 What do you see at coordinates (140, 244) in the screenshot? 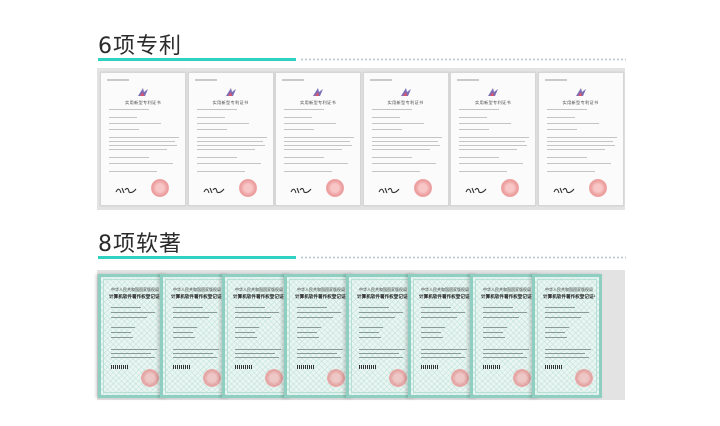
I see `software-section-title: 8项软著` at bounding box center [140, 244].